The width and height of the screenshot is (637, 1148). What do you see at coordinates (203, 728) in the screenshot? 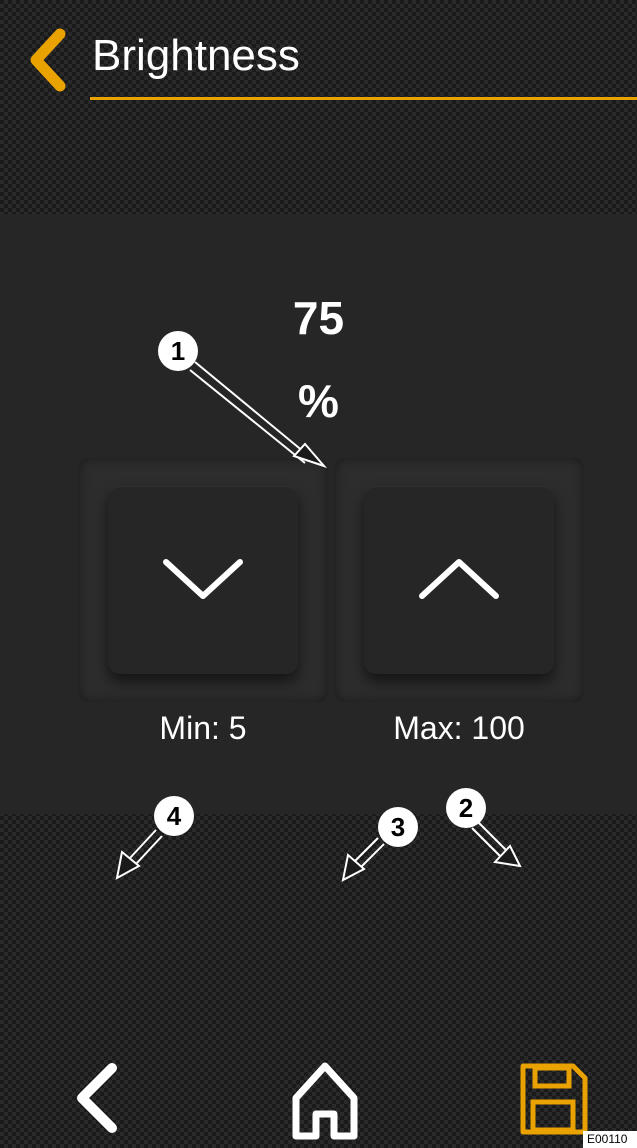
I see `min-label: Min: 5` at bounding box center [203, 728].